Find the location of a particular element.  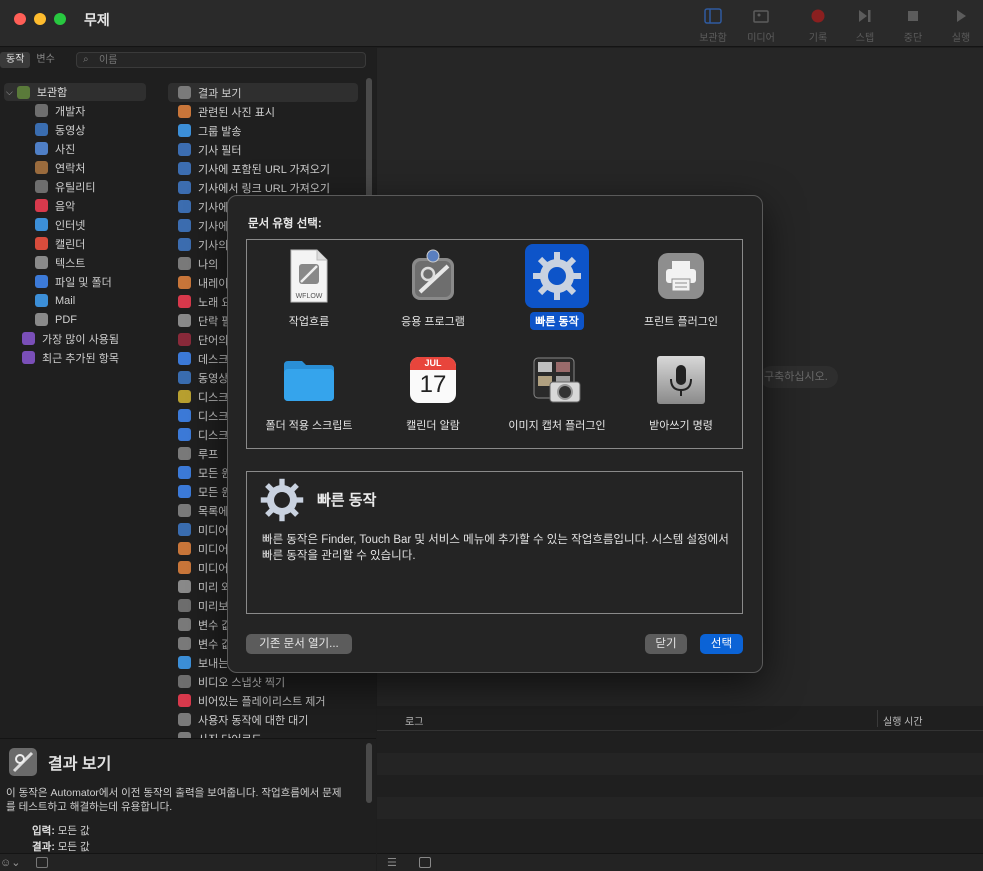

library-category-label: 개발자 is located at coordinates (70, 111).